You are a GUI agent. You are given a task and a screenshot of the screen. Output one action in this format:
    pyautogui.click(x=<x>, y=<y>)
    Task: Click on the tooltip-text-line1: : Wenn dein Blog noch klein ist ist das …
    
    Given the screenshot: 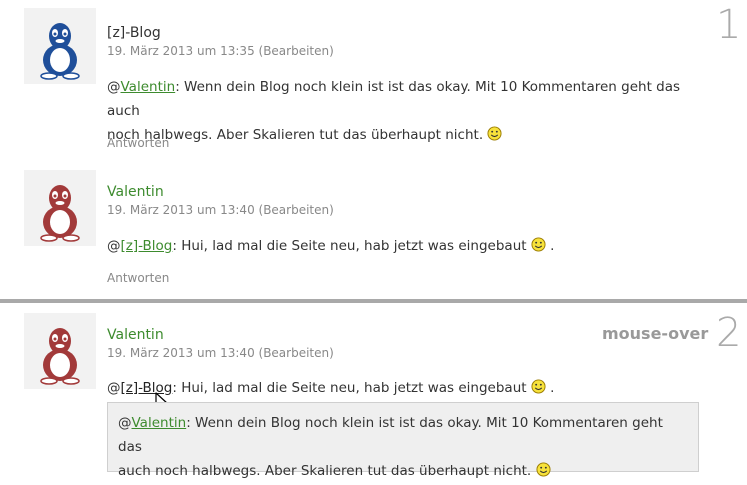 What is the action you would take?
    pyautogui.click(x=390, y=435)
    